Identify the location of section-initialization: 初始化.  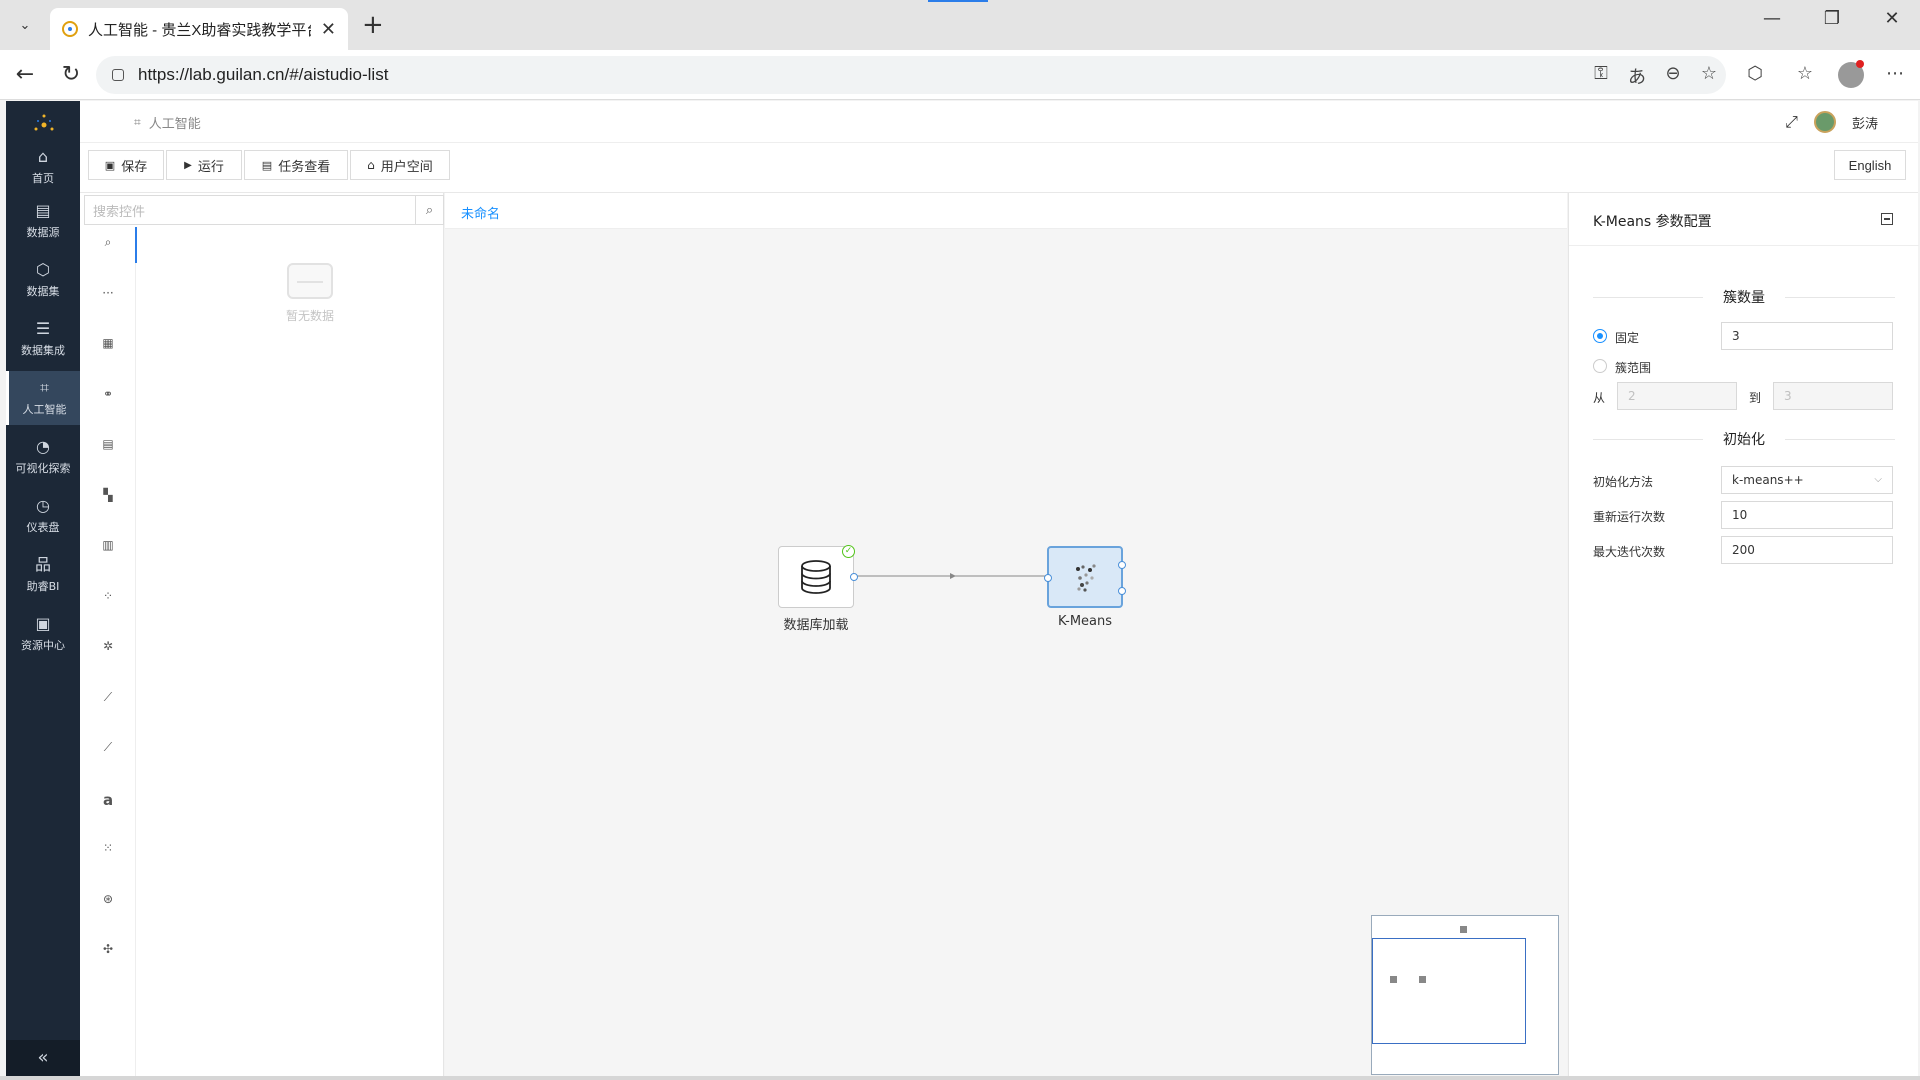
(1744, 439).